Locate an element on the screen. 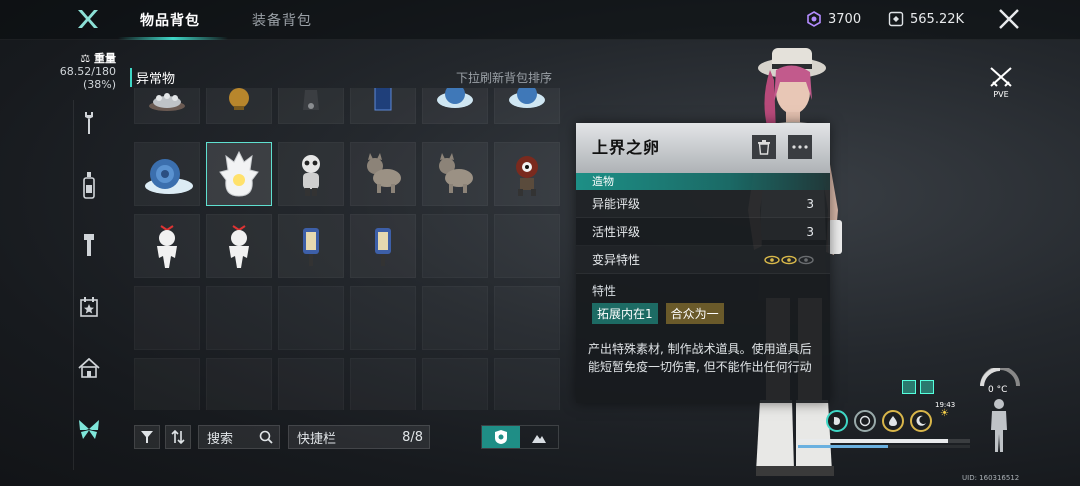 Image resolution: width=1080 pixels, height=486 pixels. coin-amount: 565.22K is located at coordinates (937, 19).